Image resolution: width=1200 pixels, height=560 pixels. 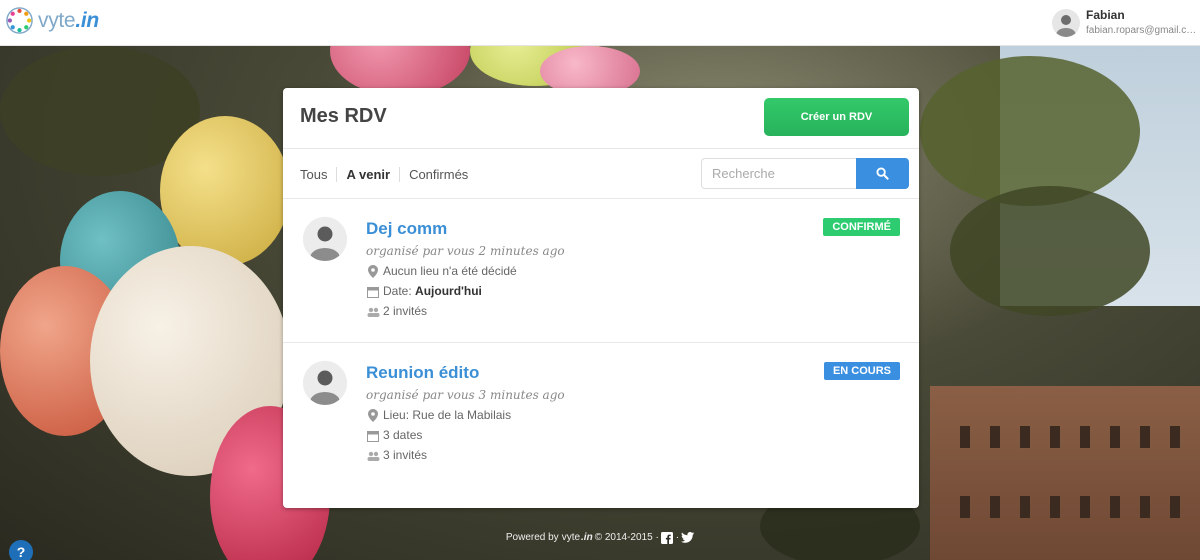 I want to click on footer-powered-by: Powered by, so click(x=532, y=537).